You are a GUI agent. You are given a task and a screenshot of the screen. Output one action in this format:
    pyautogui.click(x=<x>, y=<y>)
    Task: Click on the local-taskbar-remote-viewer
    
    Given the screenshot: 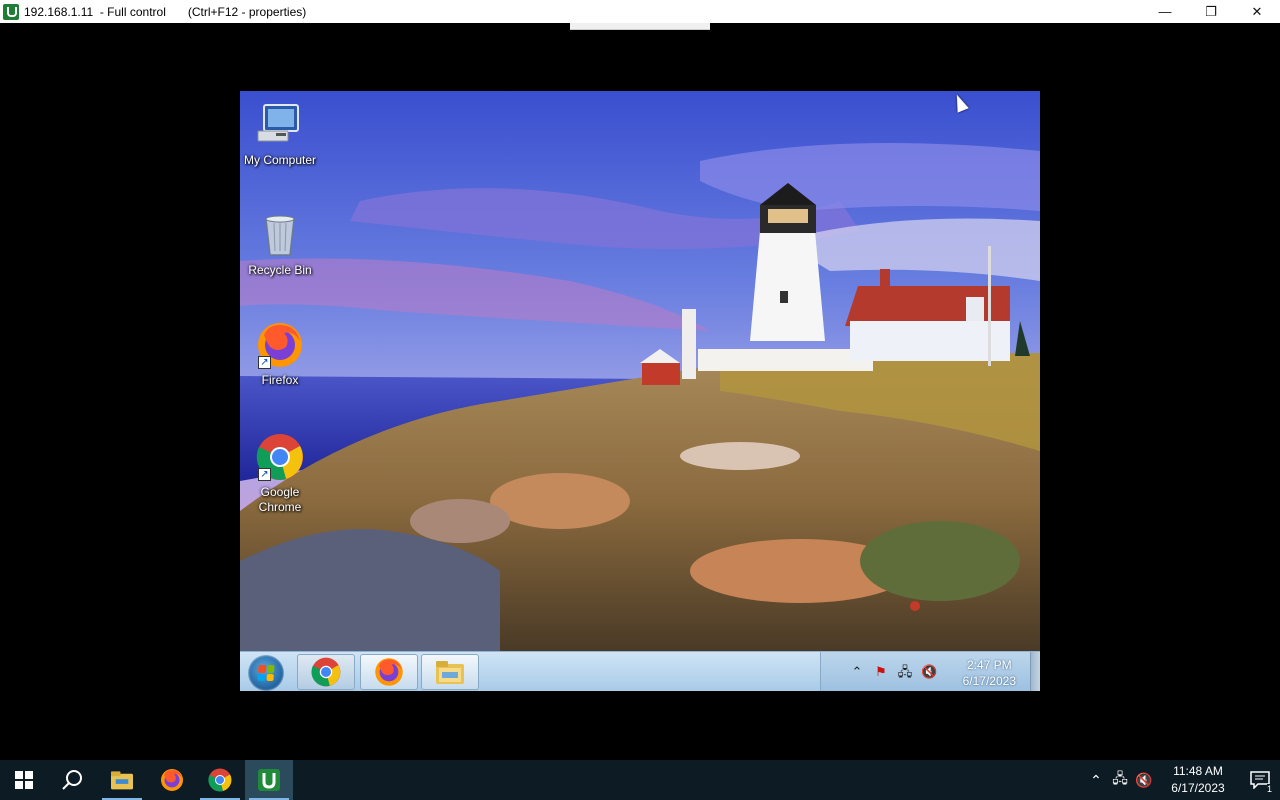 What is the action you would take?
    pyautogui.click(x=269, y=780)
    